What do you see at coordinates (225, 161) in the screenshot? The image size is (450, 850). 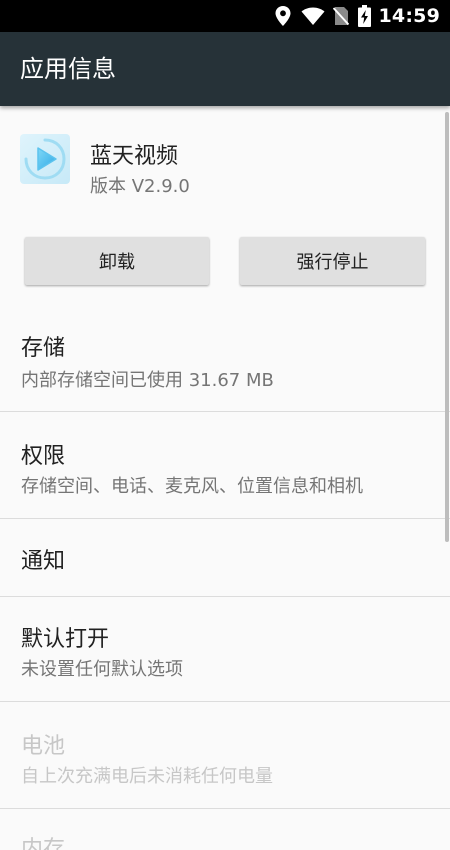 I see `app-header: 蓝天视频 版本 V2.9.0` at bounding box center [225, 161].